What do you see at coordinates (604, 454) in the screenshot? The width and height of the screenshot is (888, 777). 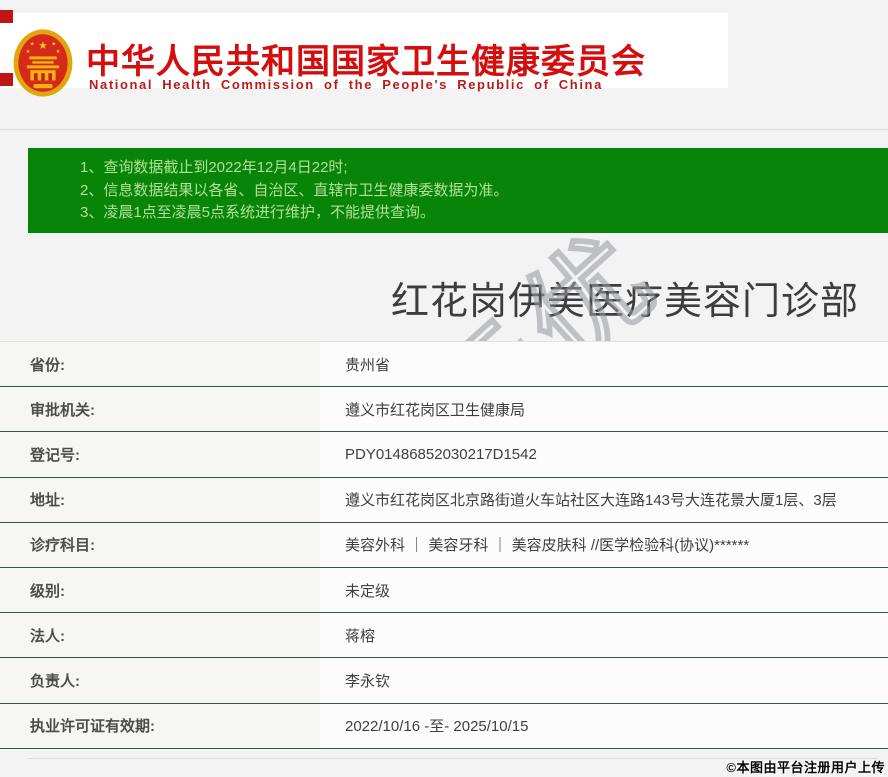 I see `row-value: PDY01486852030217D1542` at bounding box center [604, 454].